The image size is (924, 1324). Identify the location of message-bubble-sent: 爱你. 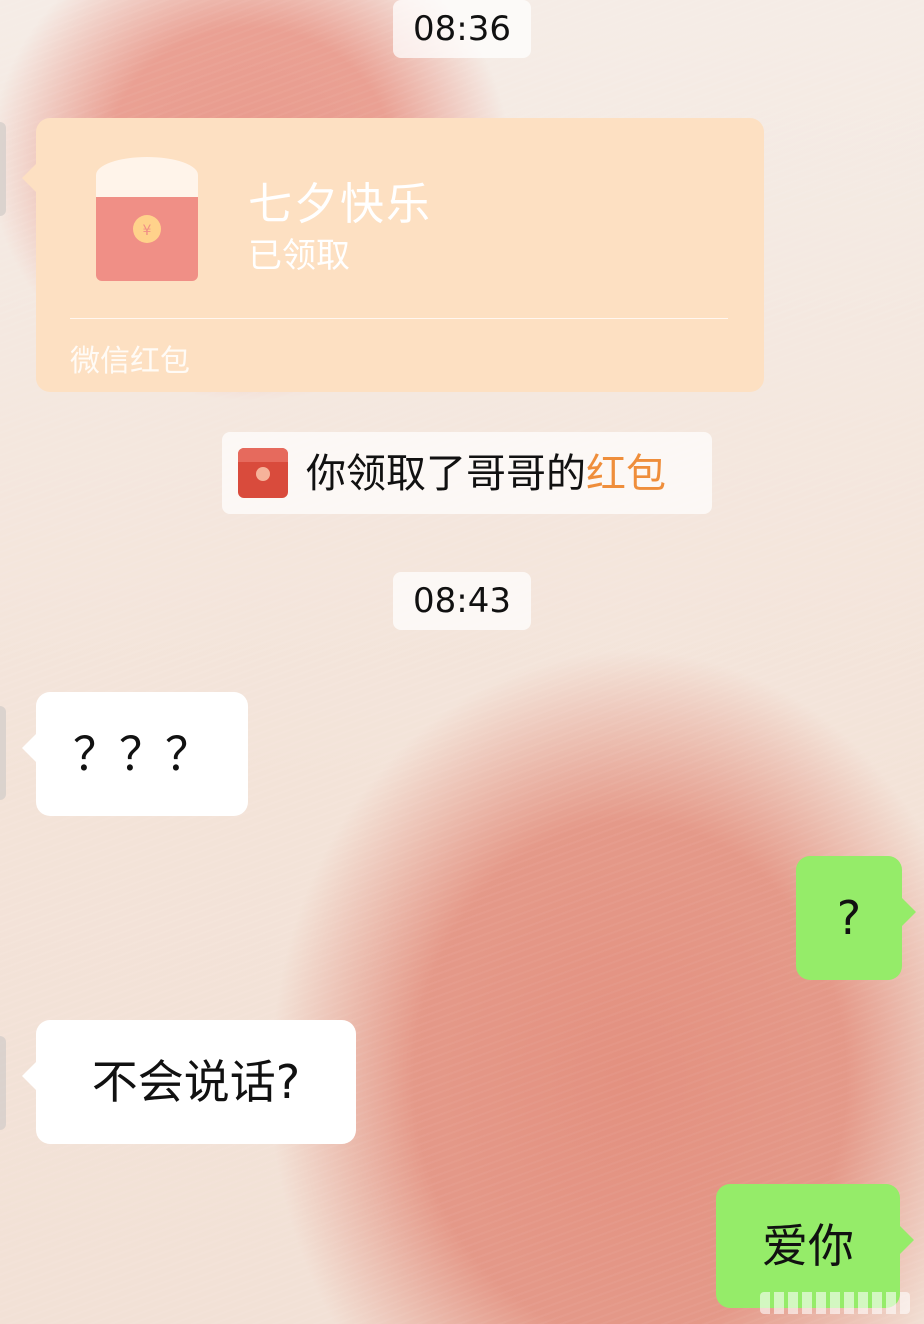
(815, 1246).